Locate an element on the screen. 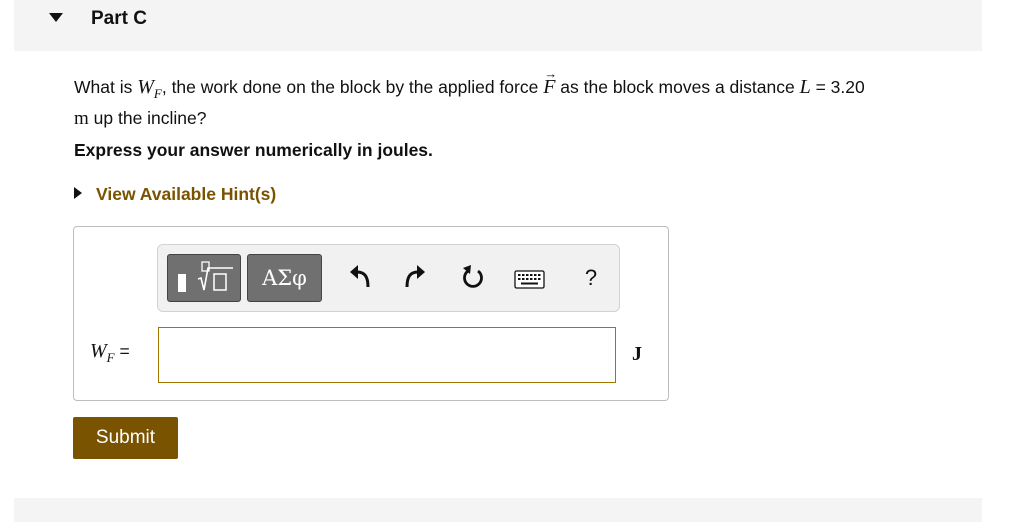  redo-icon is located at coordinates (415, 276).